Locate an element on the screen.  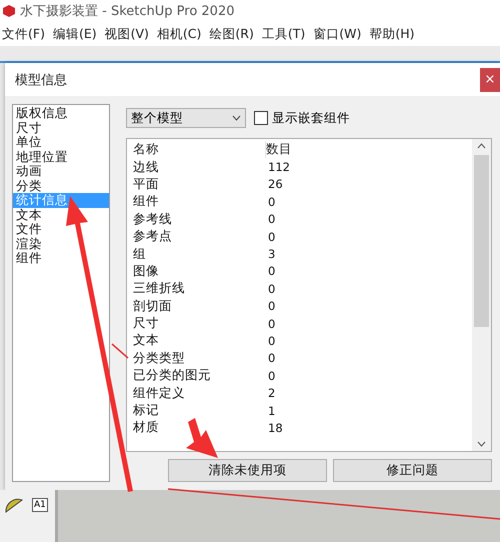
table-cell-text: 参考线 is located at coordinates (153, 219).